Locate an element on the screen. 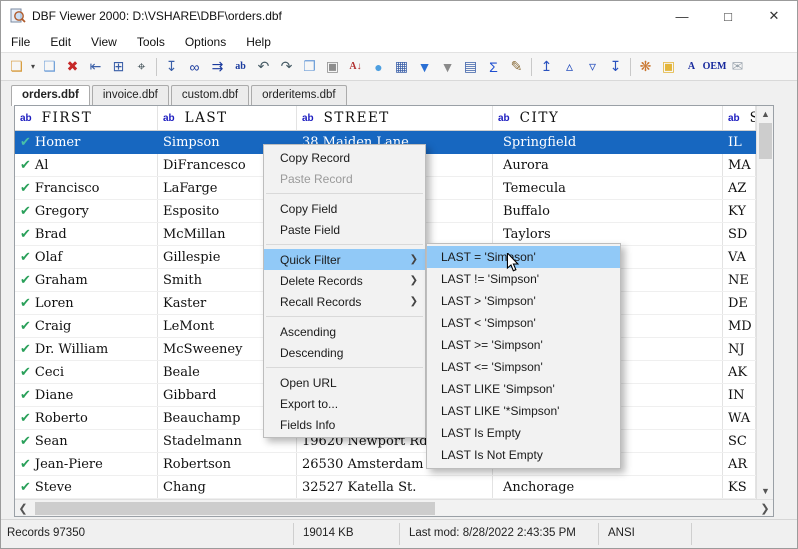 The height and width of the screenshot is (549, 798). context-menu-item-open-url: Open URL is located at coordinates (344, 382).